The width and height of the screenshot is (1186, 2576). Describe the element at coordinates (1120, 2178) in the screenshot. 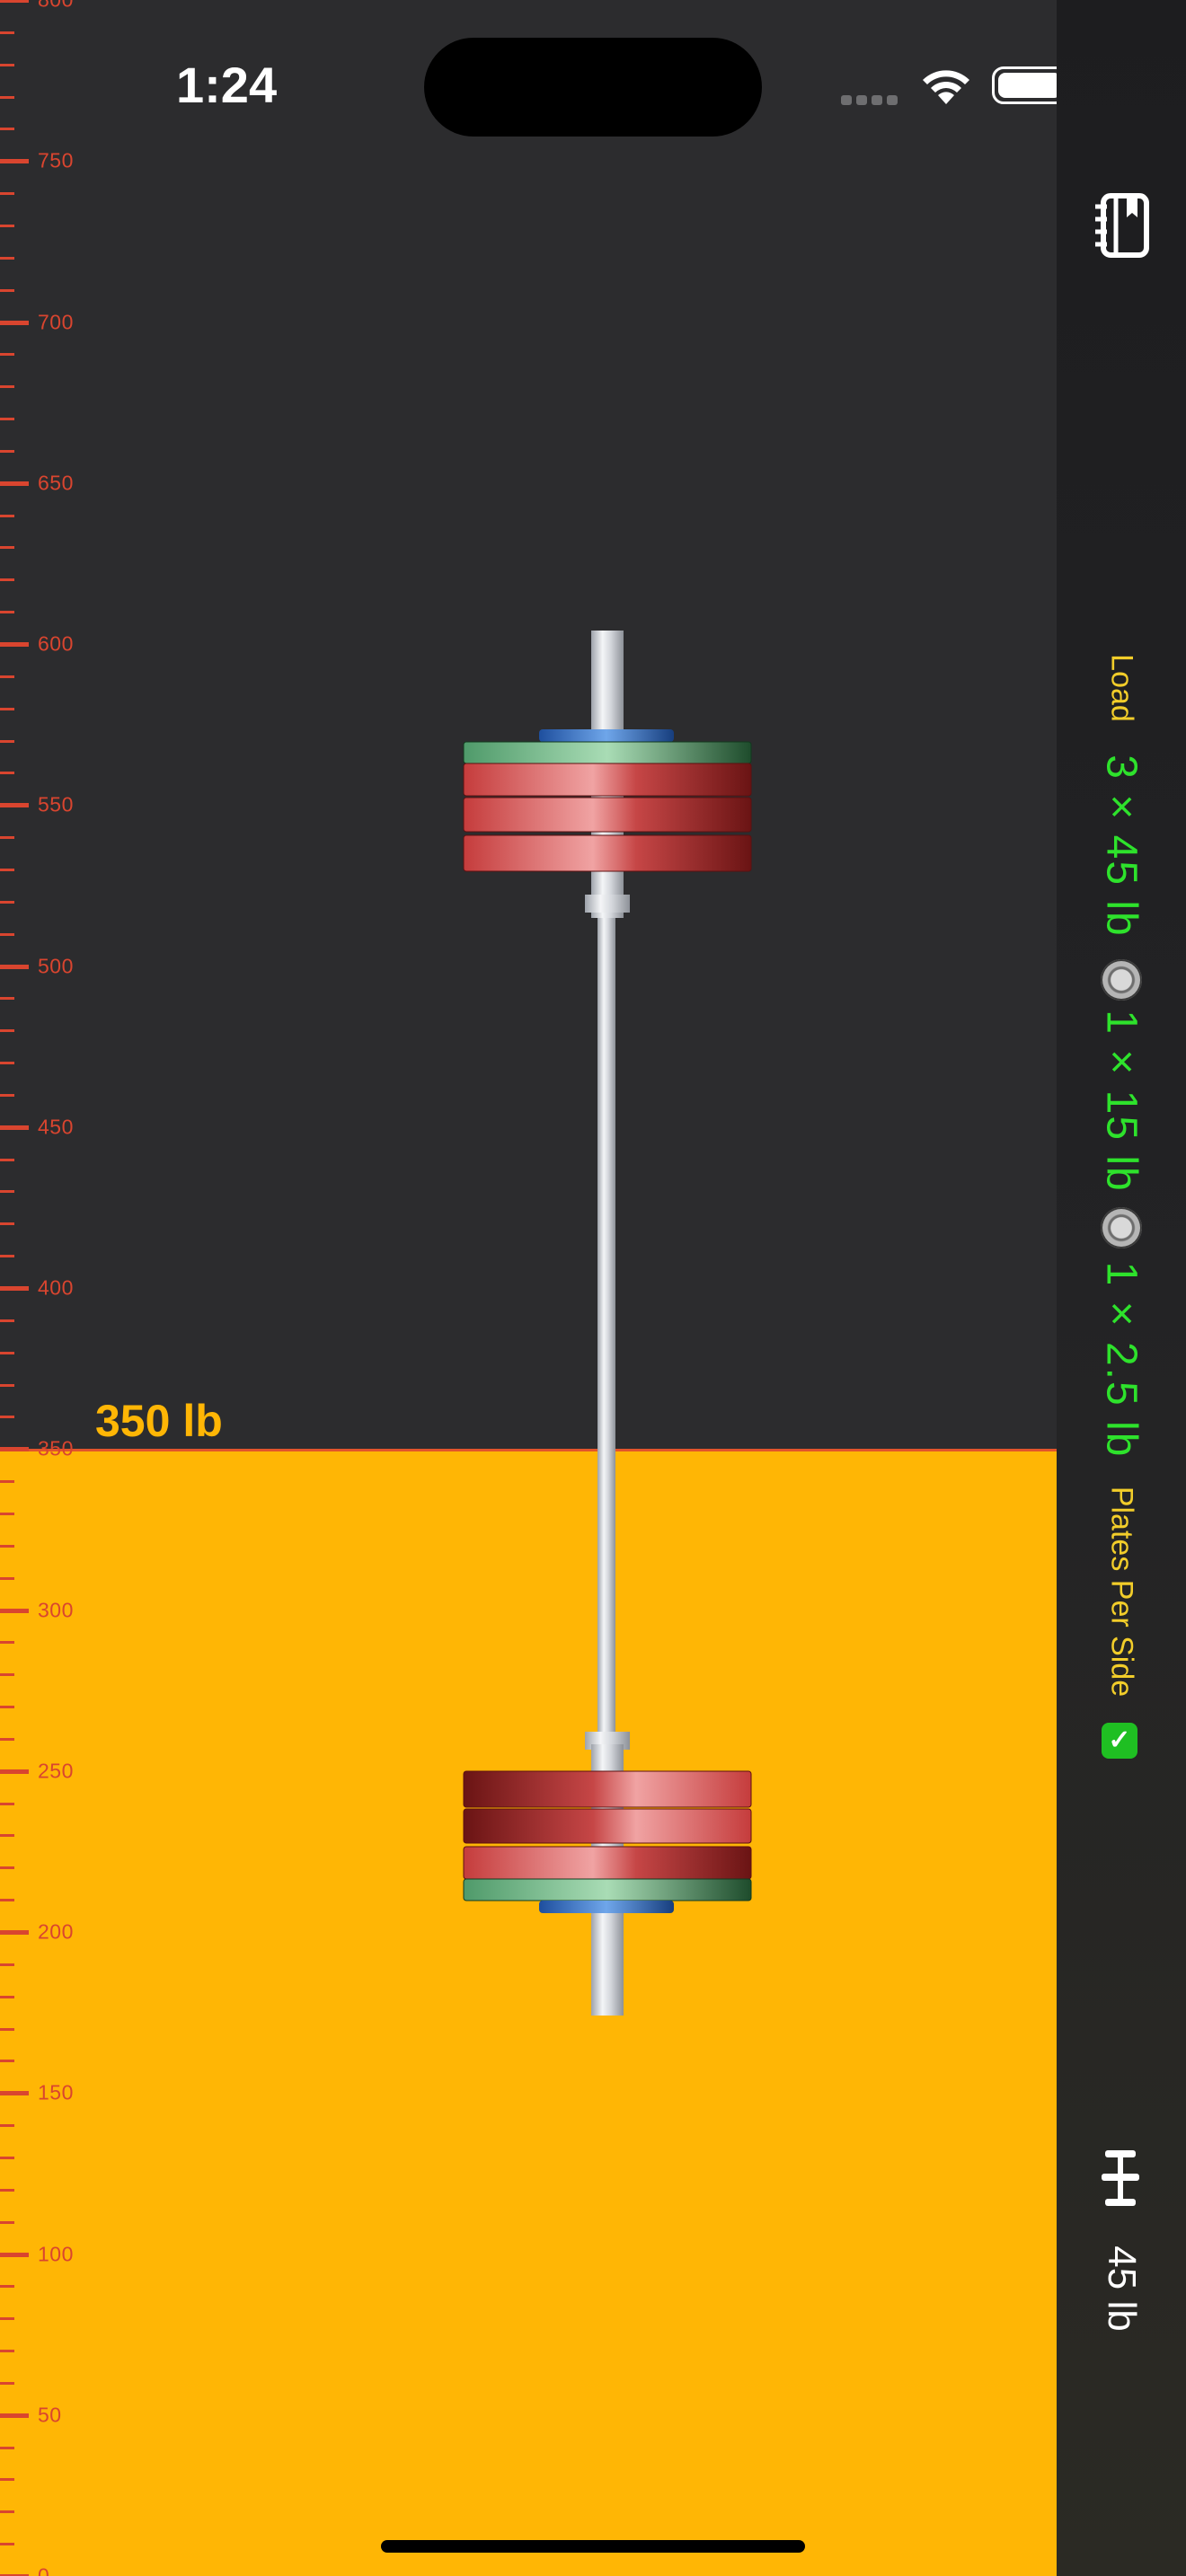

I see `dumbbell-icon` at that location.